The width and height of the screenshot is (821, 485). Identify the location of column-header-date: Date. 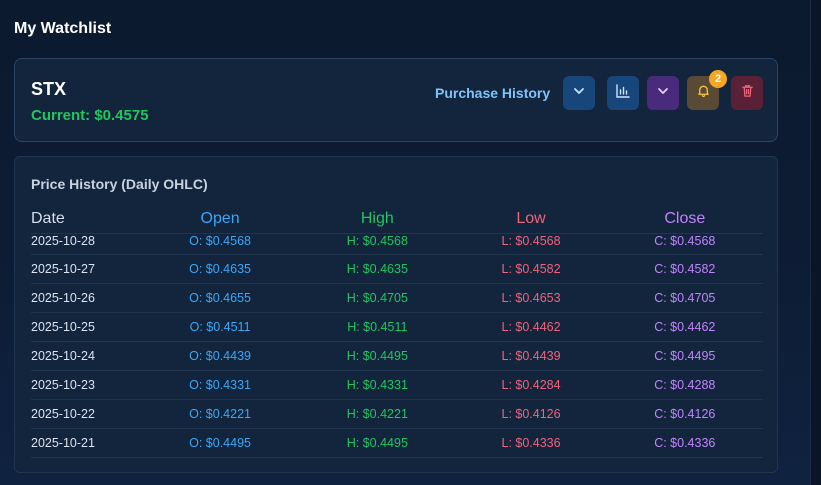
(48, 218).